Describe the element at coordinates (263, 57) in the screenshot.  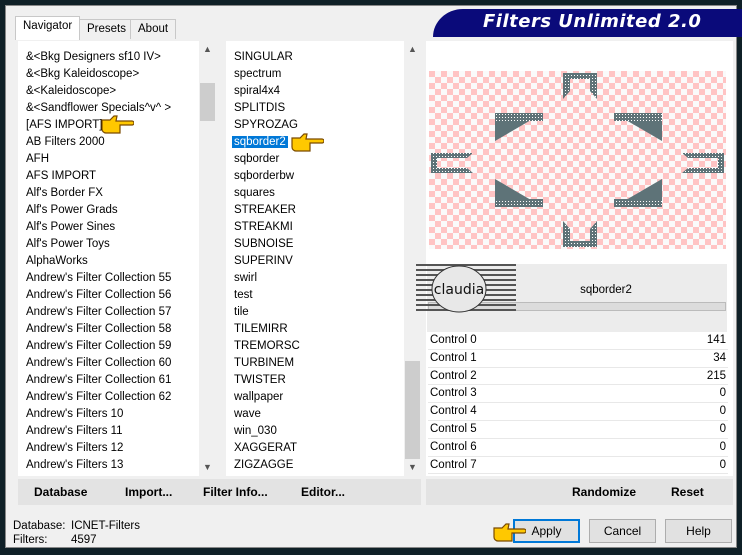
I see `list-item: SINGULAR` at that location.